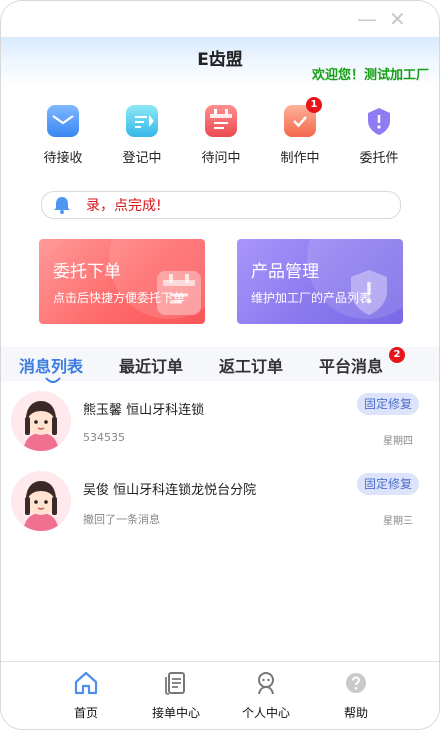 The height and width of the screenshot is (730, 440). Describe the element at coordinates (265, 713) in the screenshot. I see `nav-label: 个人中心` at that location.